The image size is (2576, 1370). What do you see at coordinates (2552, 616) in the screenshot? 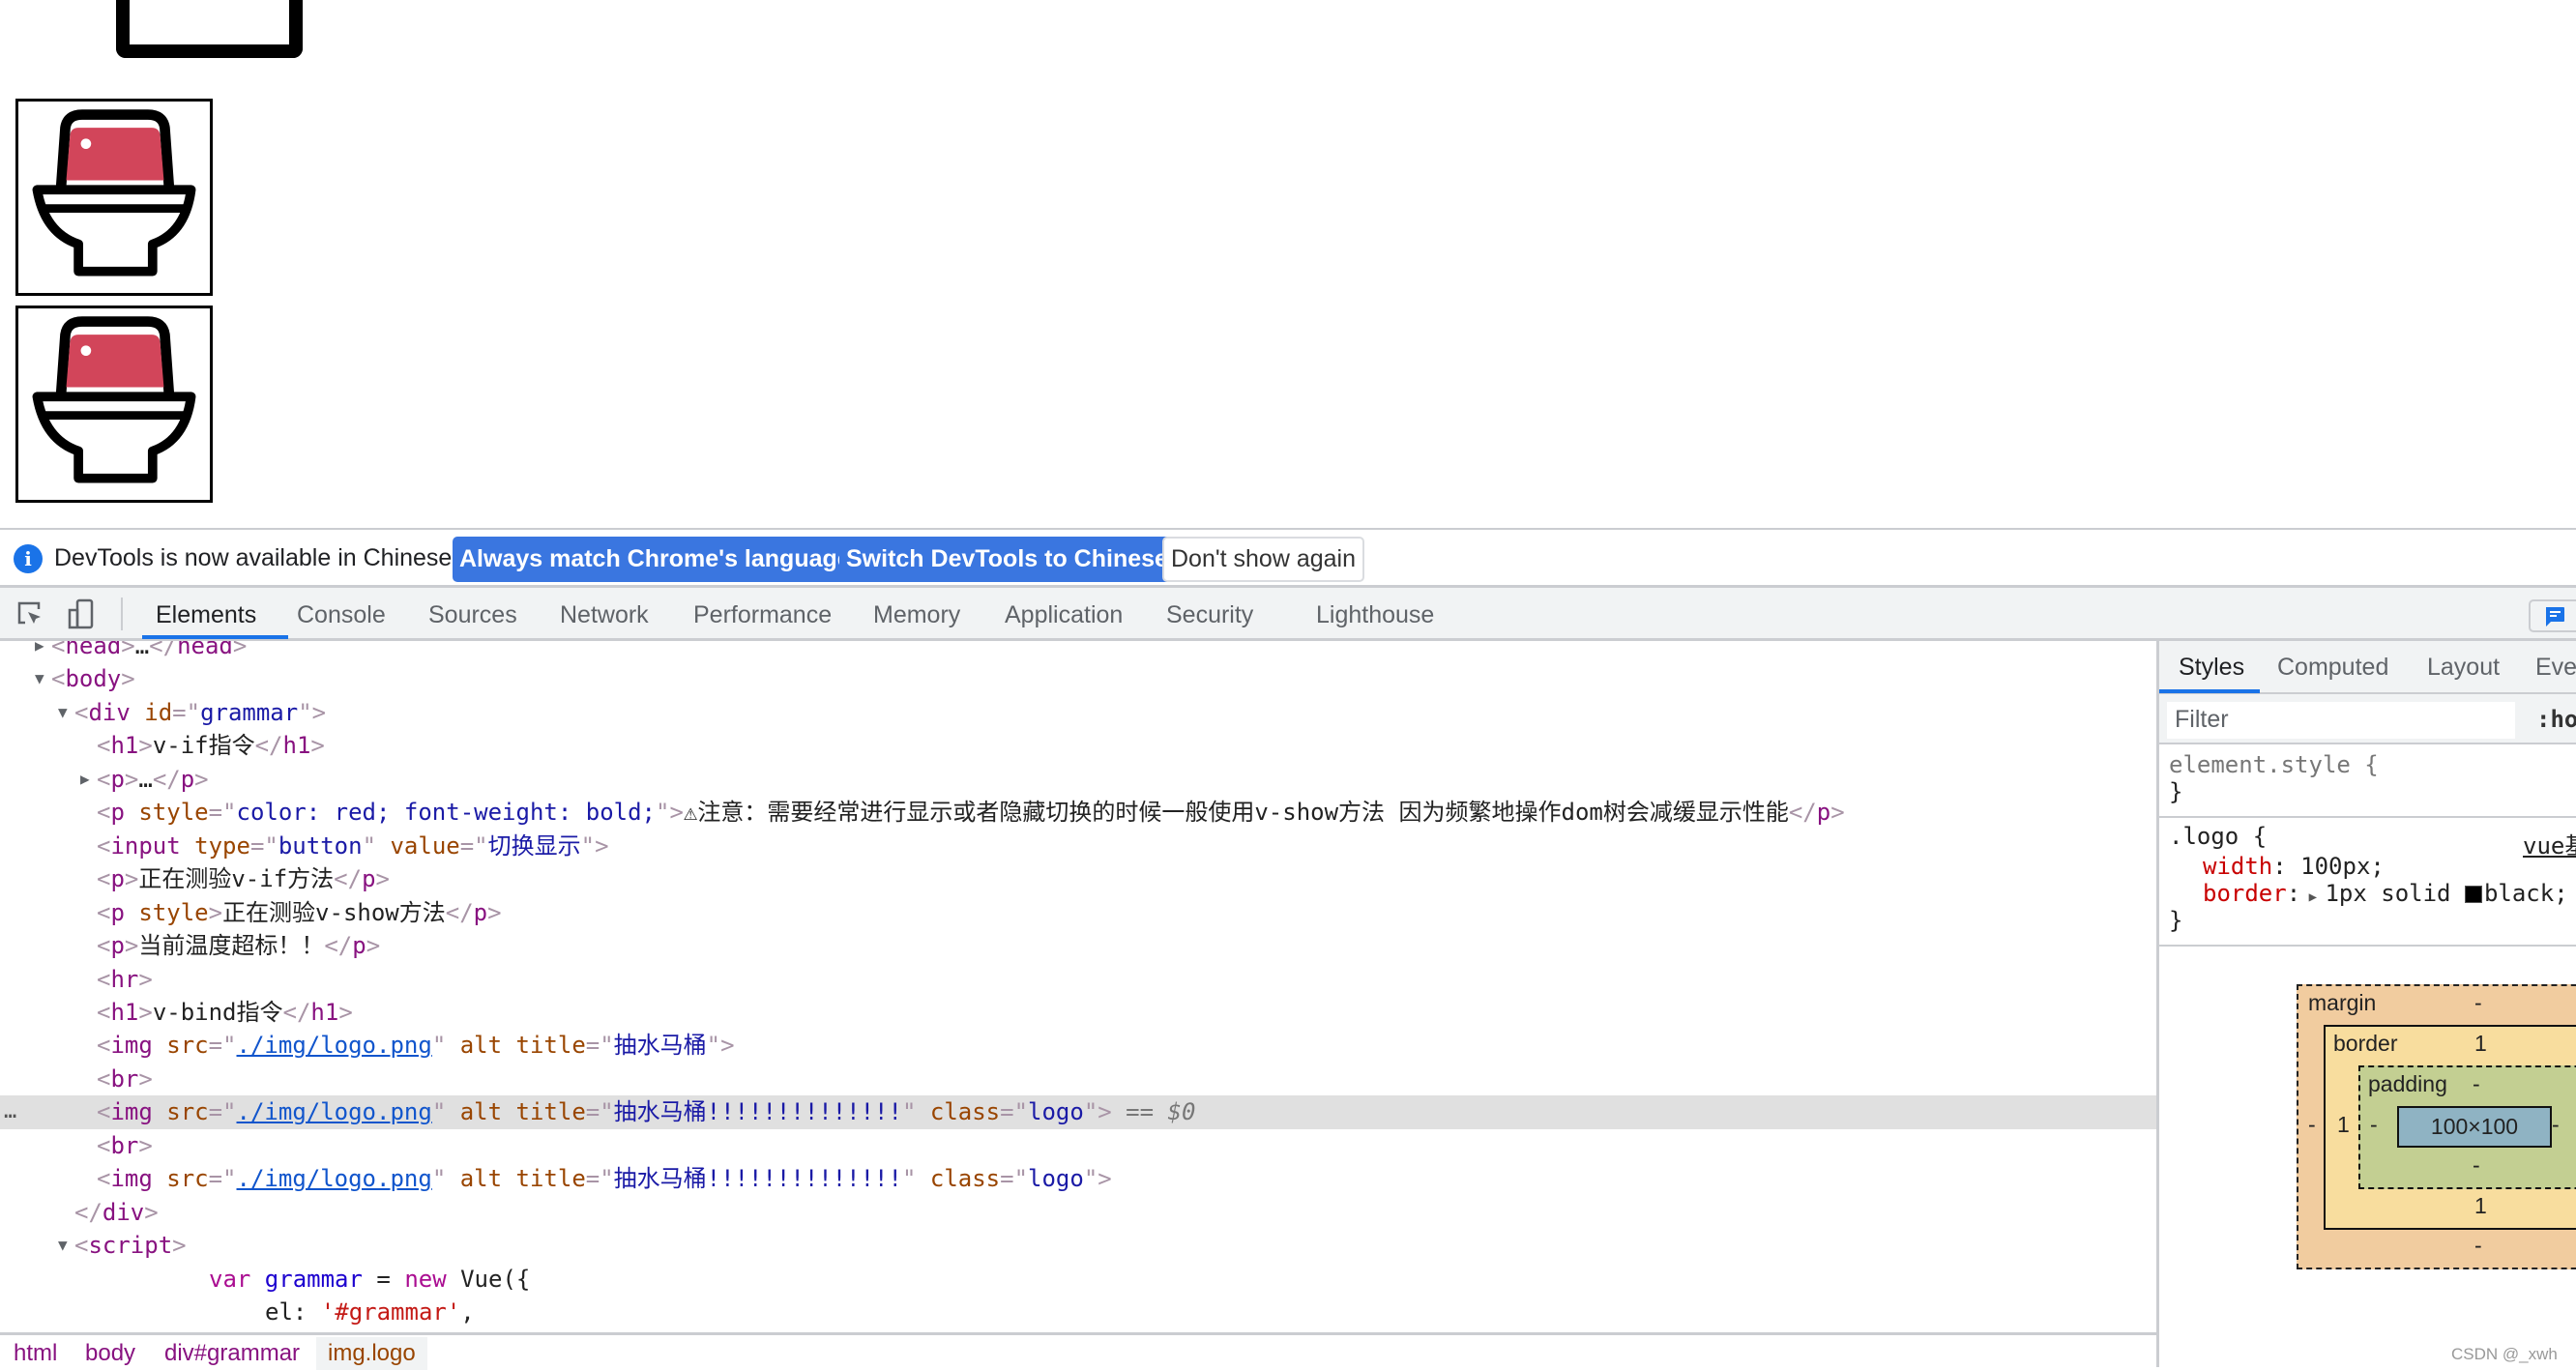
I see `feedback-button` at bounding box center [2552, 616].